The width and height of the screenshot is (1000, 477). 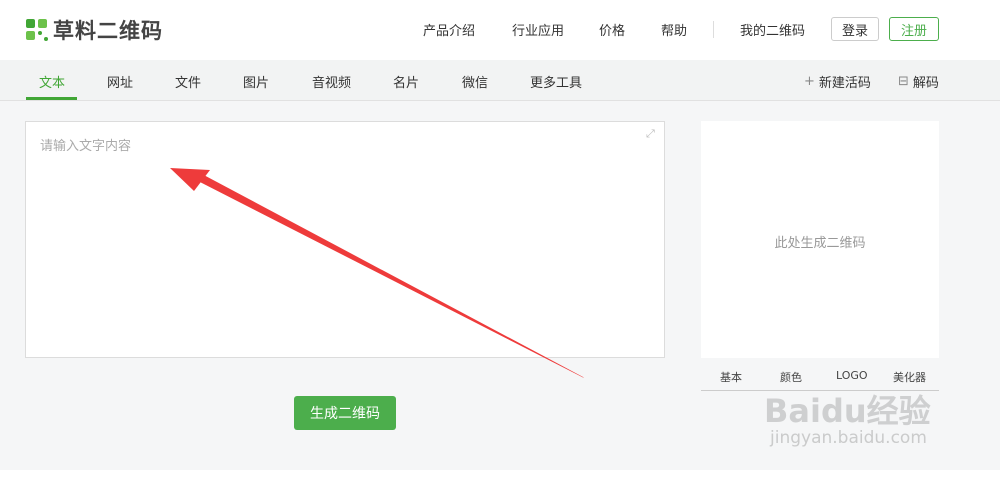 I want to click on decode-button: ⊟ 解码, so click(x=918, y=81).